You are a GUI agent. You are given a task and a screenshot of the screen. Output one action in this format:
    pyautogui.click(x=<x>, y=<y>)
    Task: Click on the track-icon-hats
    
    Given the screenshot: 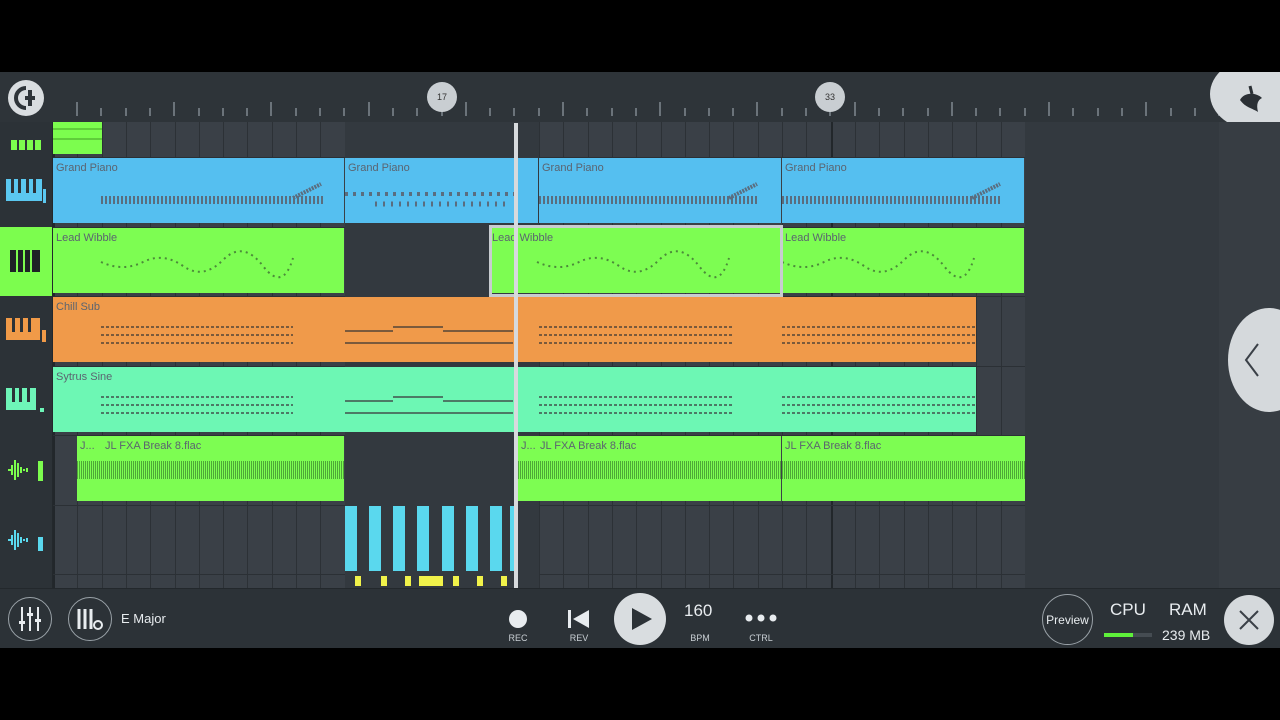 What is the action you would take?
    pyautogui.click(x=26, y=539)
    